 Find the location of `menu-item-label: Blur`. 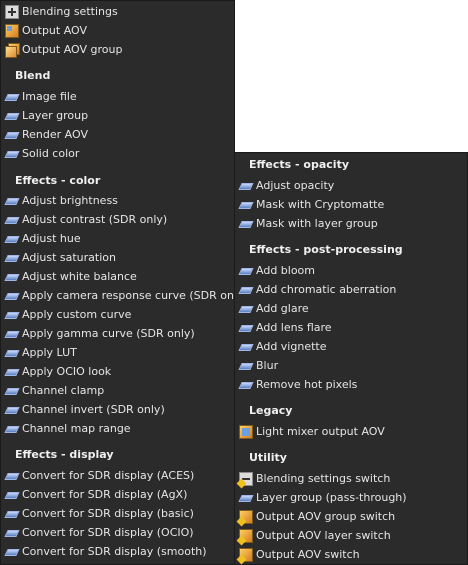

menu-item-label: Blur is located at coordinates (267, 365).